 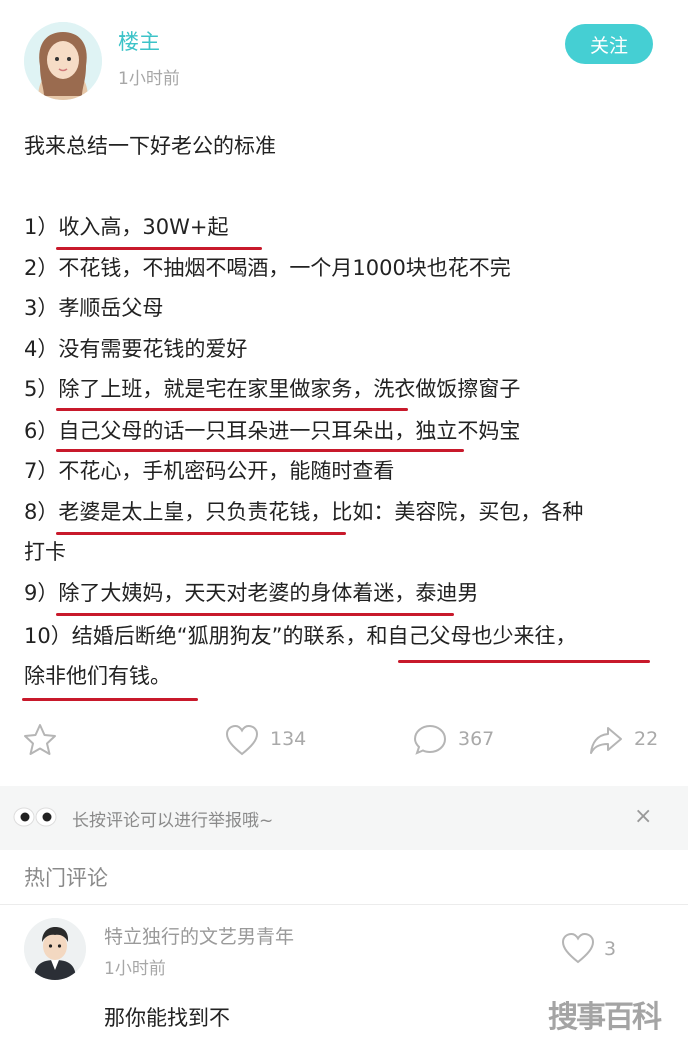 I want to click on post-line-8: 8）老婆是太上皇，只负责花钱，比如：美容院，买包，各种, so click(x=304, y=512).